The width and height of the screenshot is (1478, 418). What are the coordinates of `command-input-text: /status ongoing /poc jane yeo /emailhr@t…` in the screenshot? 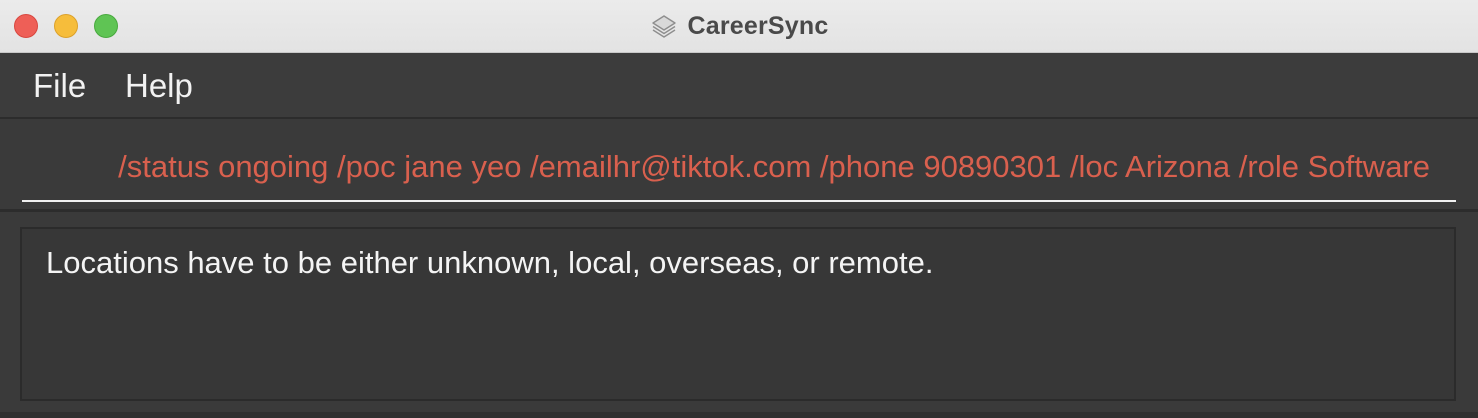 It's located at (774, 166).